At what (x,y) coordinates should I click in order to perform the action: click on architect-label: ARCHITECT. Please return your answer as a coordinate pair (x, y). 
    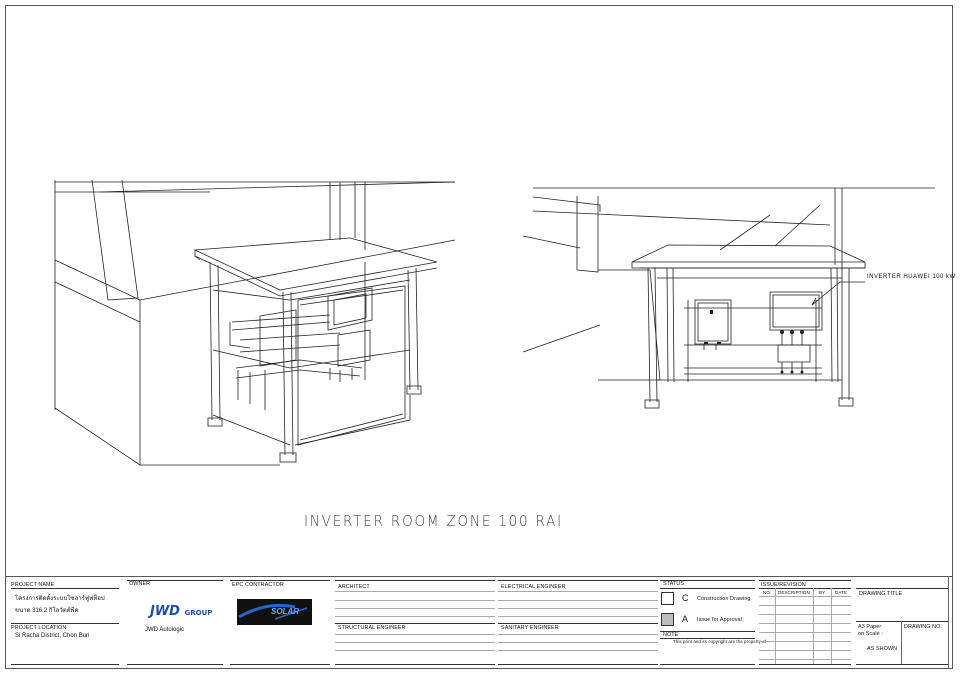
    Looking at the image, I should click on (354, 587).